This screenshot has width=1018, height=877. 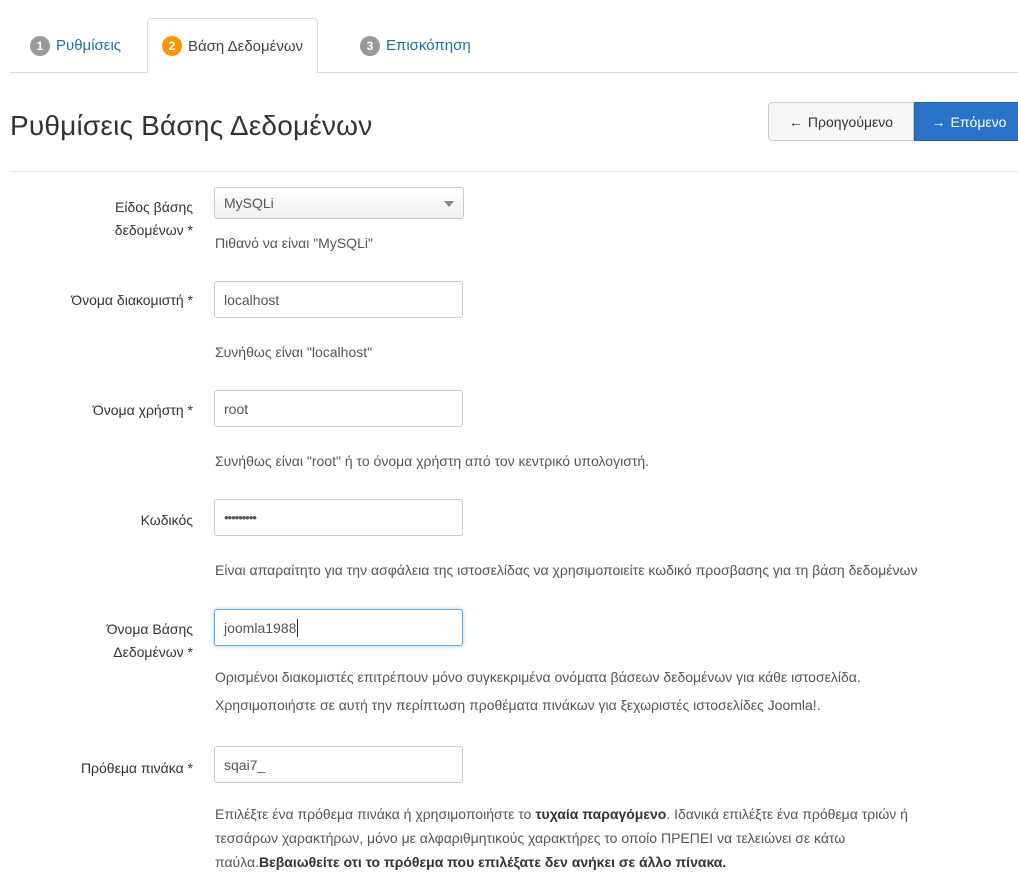 I want to click on db-type-selected-value: MySQLi, so click(x=249, y=203).